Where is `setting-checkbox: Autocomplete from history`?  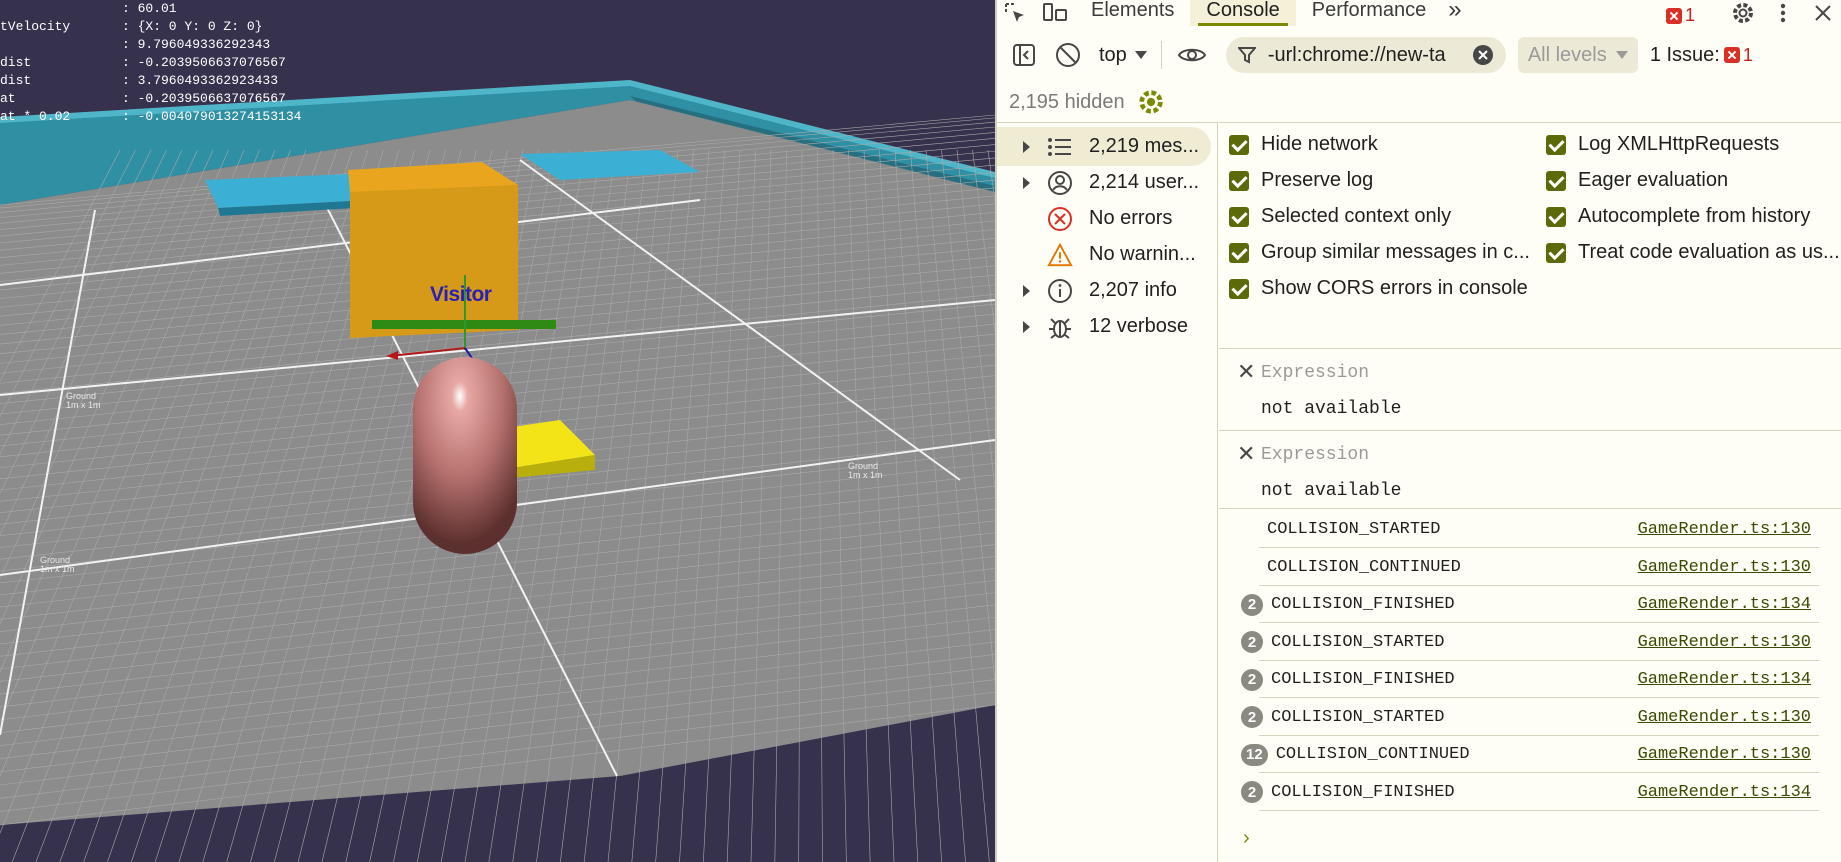 setting-checkbox: Autocomplete from history is located at coordinates (1678, 216).